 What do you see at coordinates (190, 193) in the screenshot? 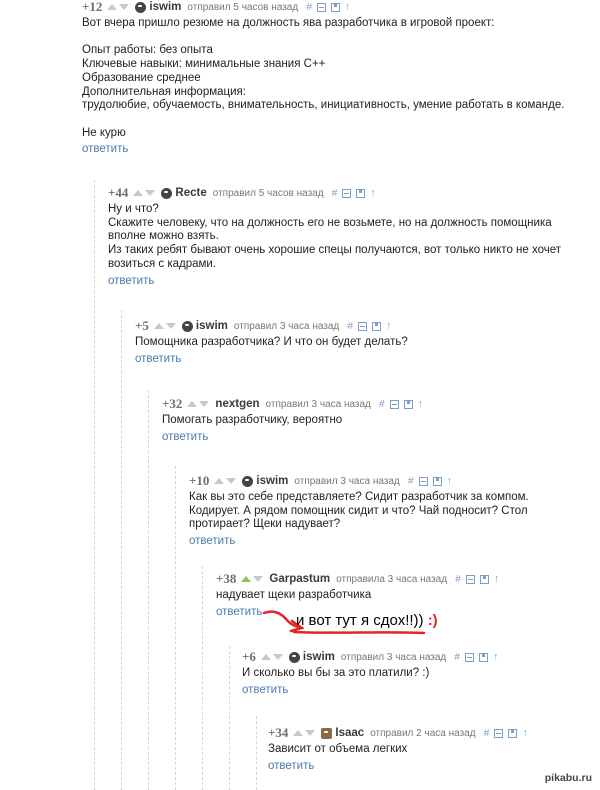
I see `comment-author: Recte` at bounding box center [190, 193].